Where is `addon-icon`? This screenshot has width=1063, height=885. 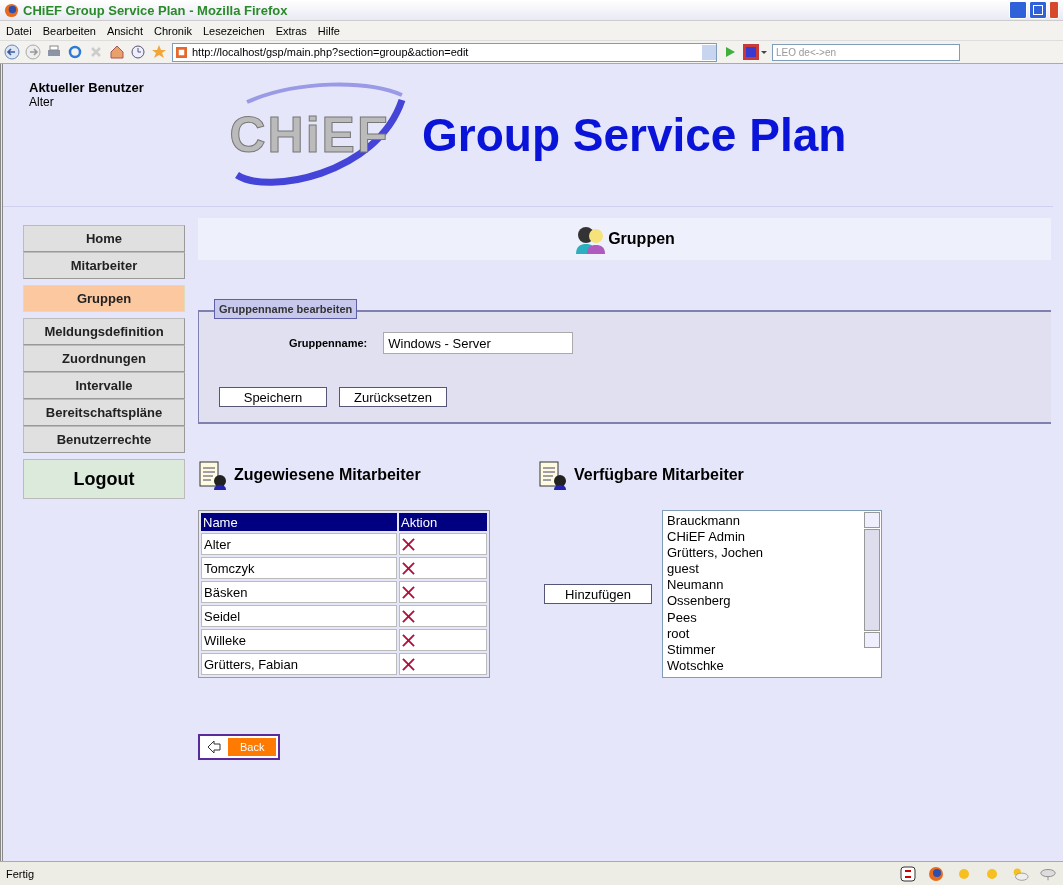 addon-icon is located at coordinates (908, 873).